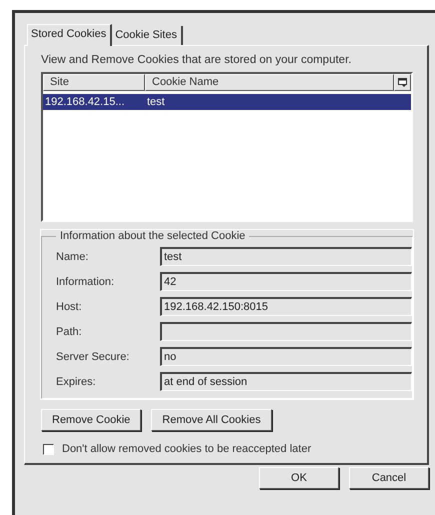 Image resolution: width=435 pixels, height=515 pixels. Describe the element at coordinates (286, 256) in the screenshot. I see `input-field: test` at that location.